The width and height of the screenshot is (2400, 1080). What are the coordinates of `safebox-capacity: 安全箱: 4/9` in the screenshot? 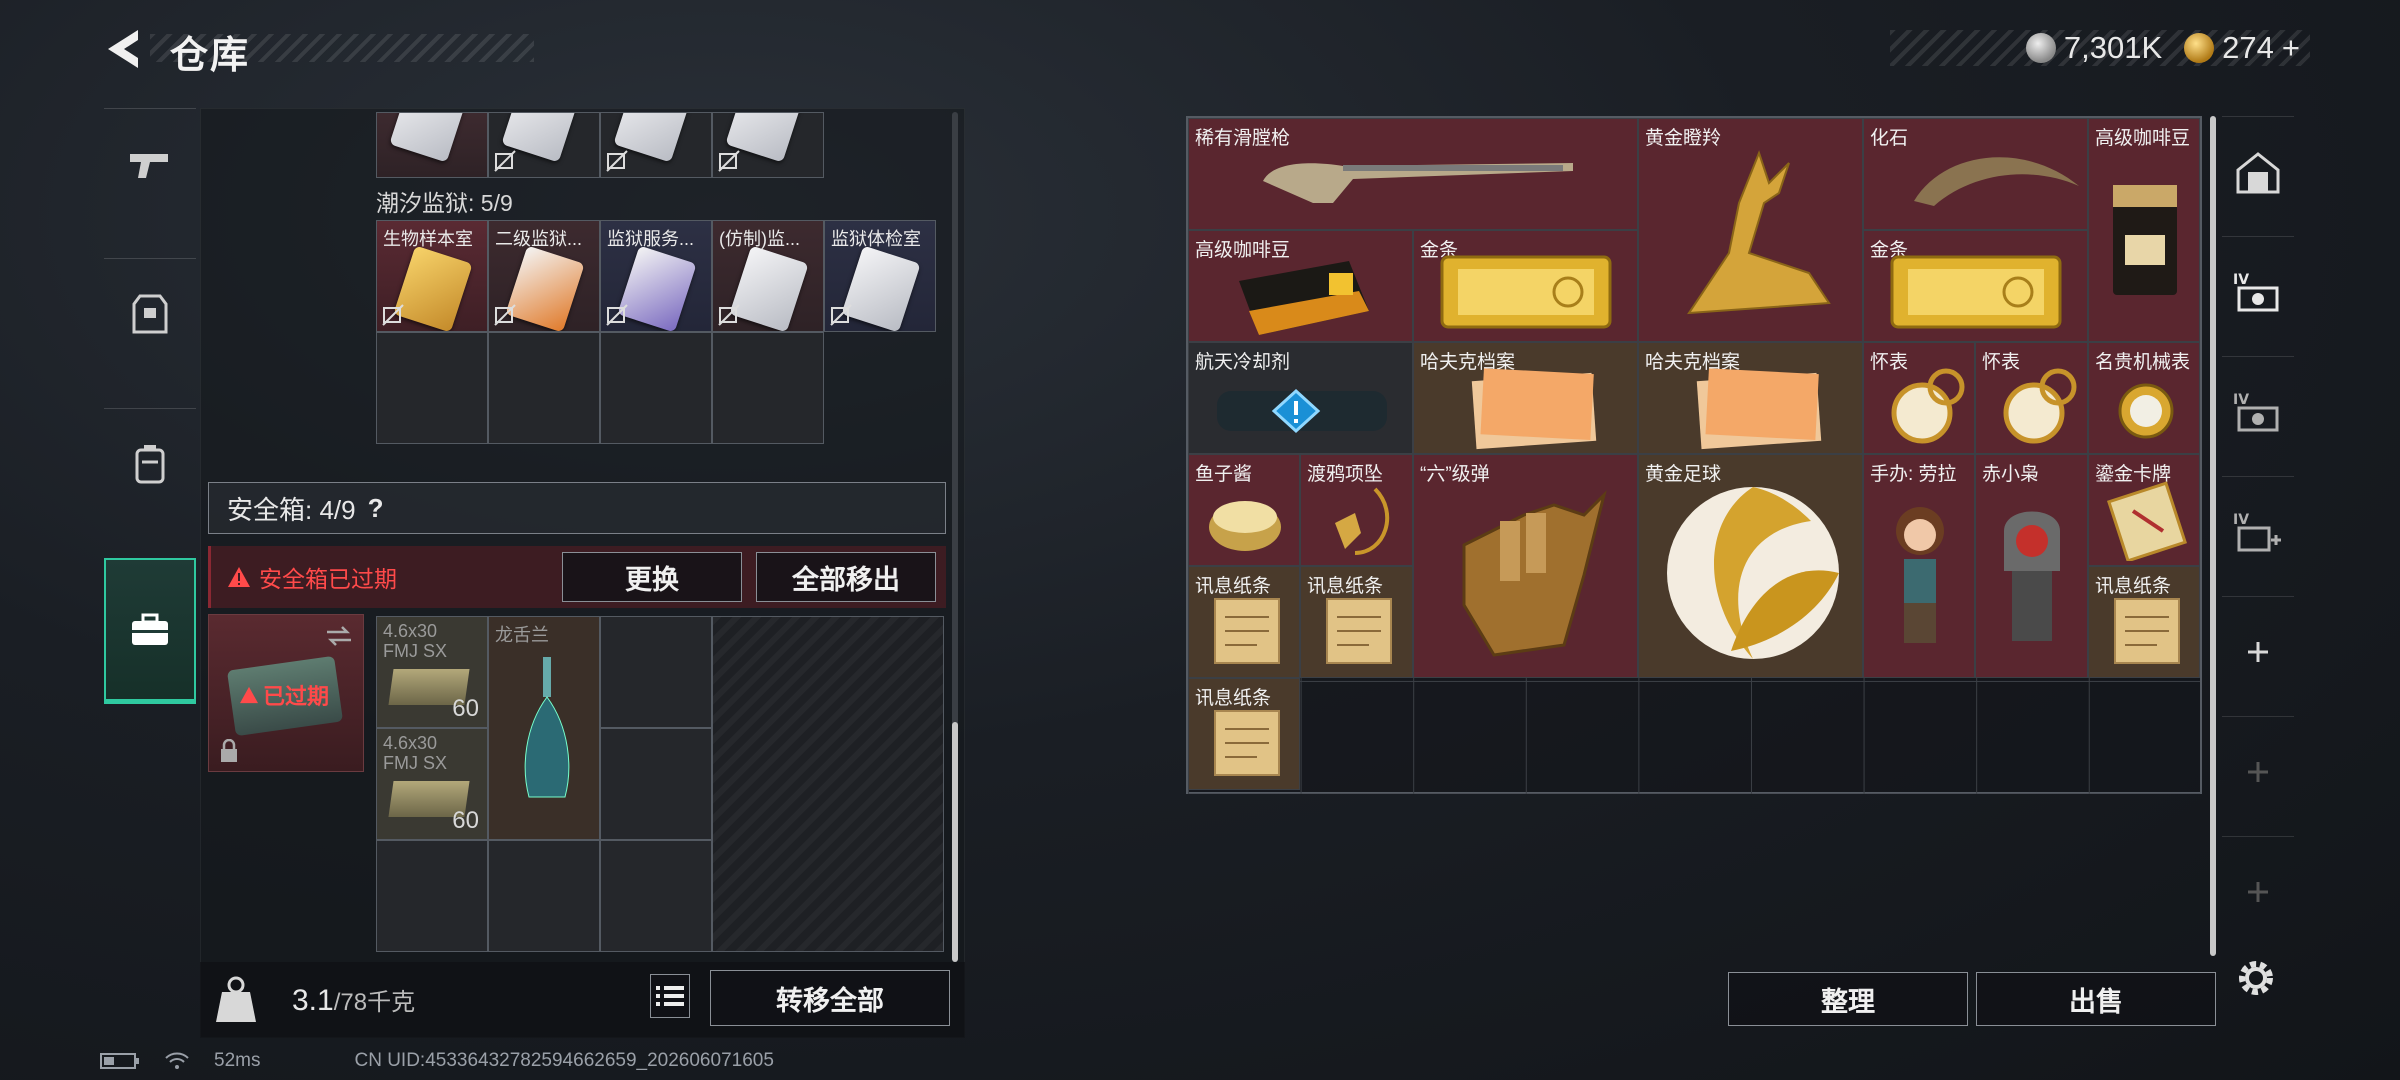 It's located at (291, 509).